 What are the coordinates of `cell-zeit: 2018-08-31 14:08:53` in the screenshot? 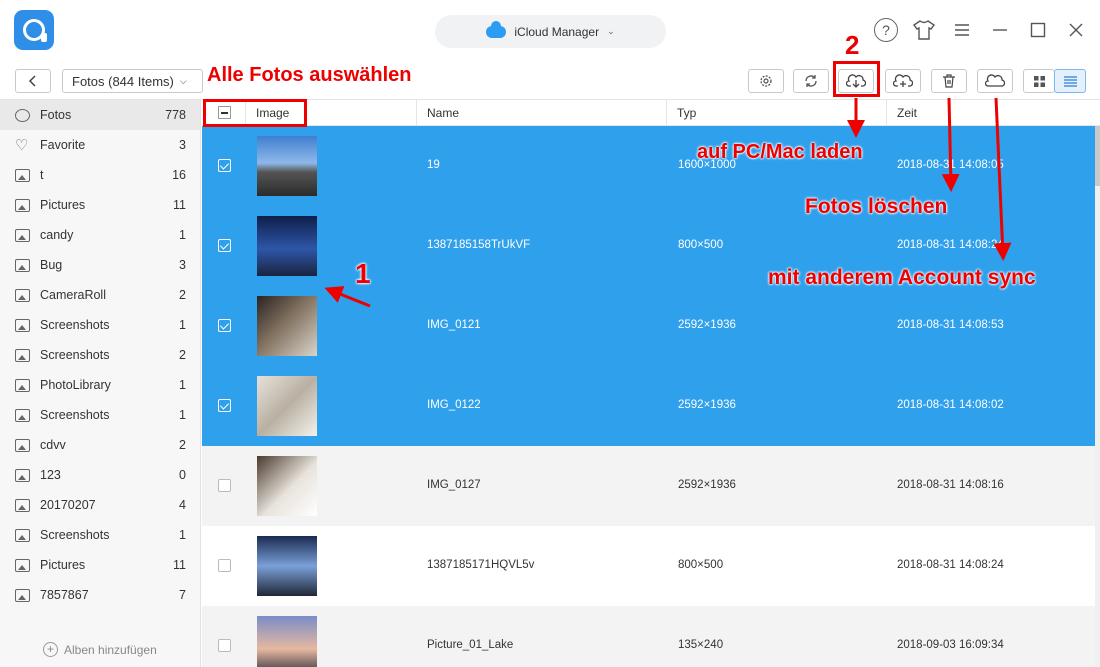 It's located at (950, 325).